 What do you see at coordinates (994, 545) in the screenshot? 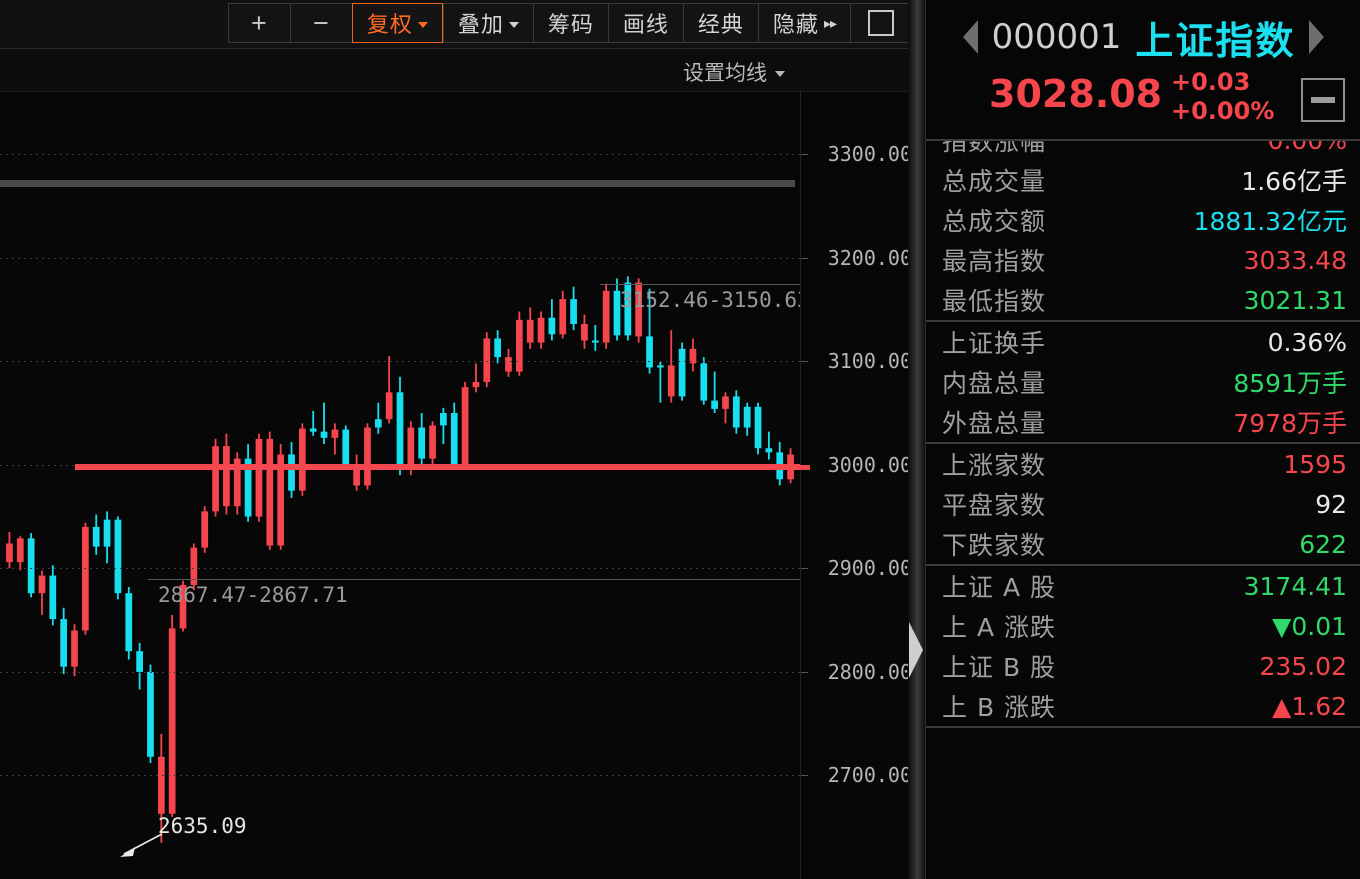
I see `quote-row-label: 下跌家数` at bounding box center [994, 545].